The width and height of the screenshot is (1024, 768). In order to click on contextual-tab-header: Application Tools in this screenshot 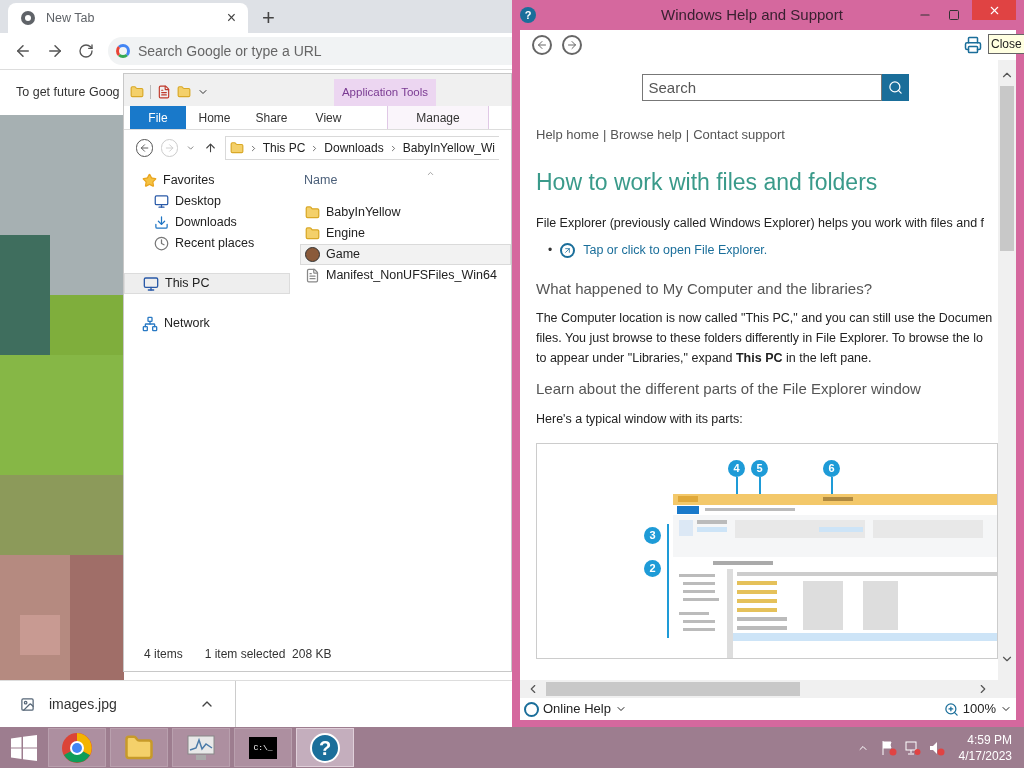, I will do `click(385, 92)`.